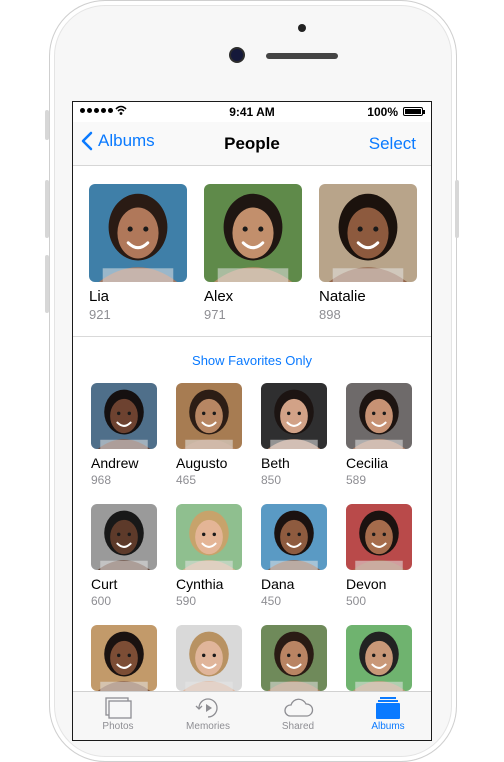 The width and height of the screenshot is (504, 762). I want to click on memories-icon, so click(206, 708).